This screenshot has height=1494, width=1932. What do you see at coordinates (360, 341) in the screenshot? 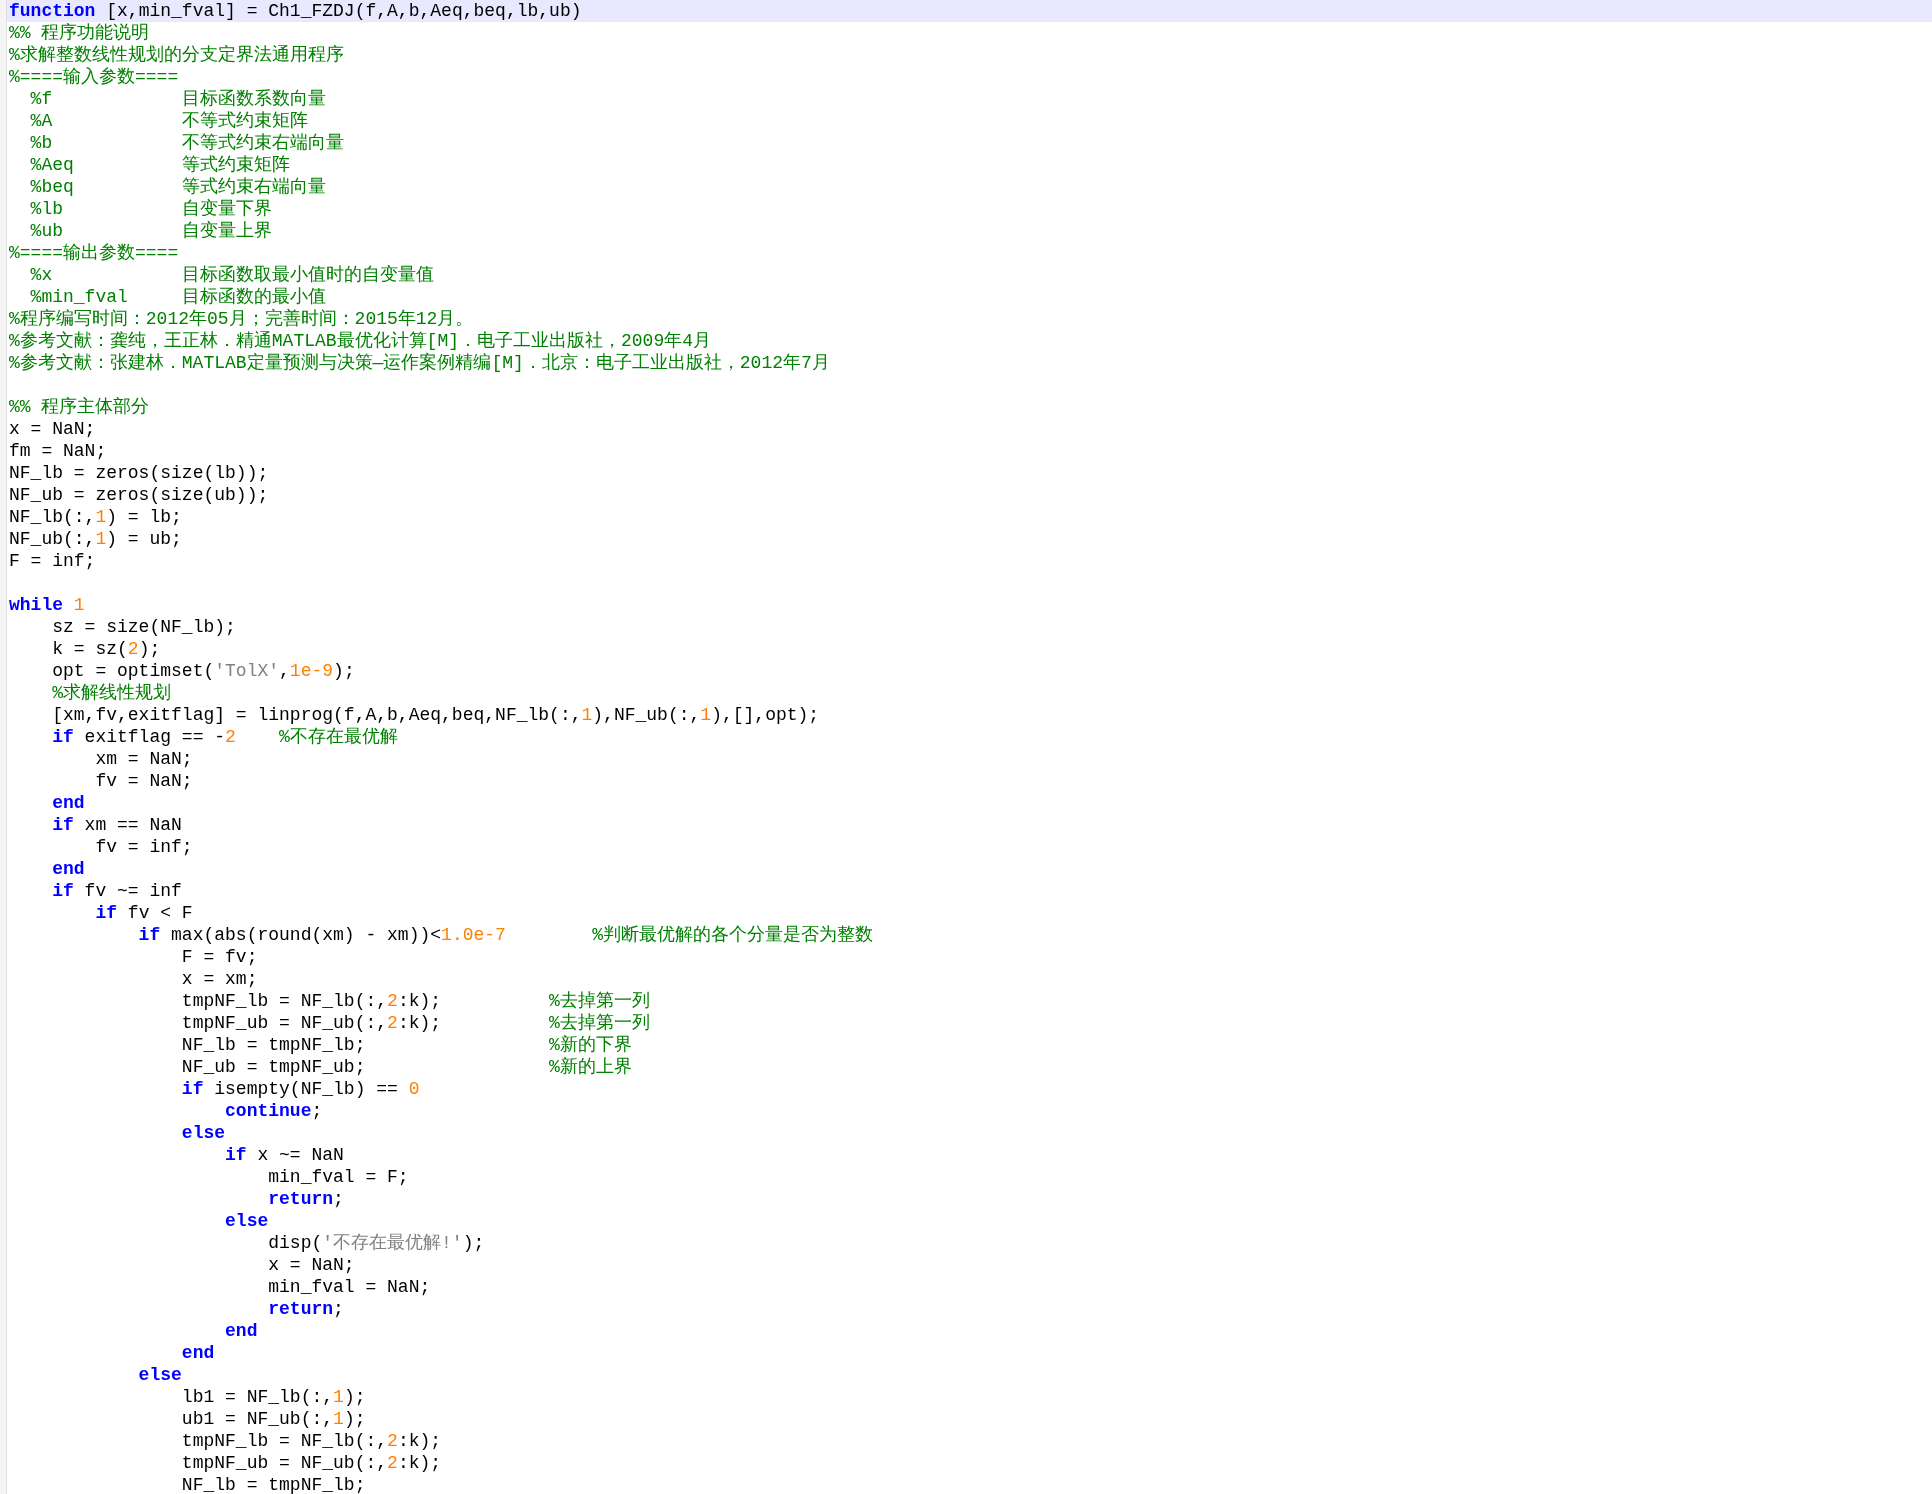
I see `code-line: %参考文献：龚纯，王正林．精通MATLAB最优化计算[M]．电子工业出版社，2009年4月` at bounding box center [360, 341].